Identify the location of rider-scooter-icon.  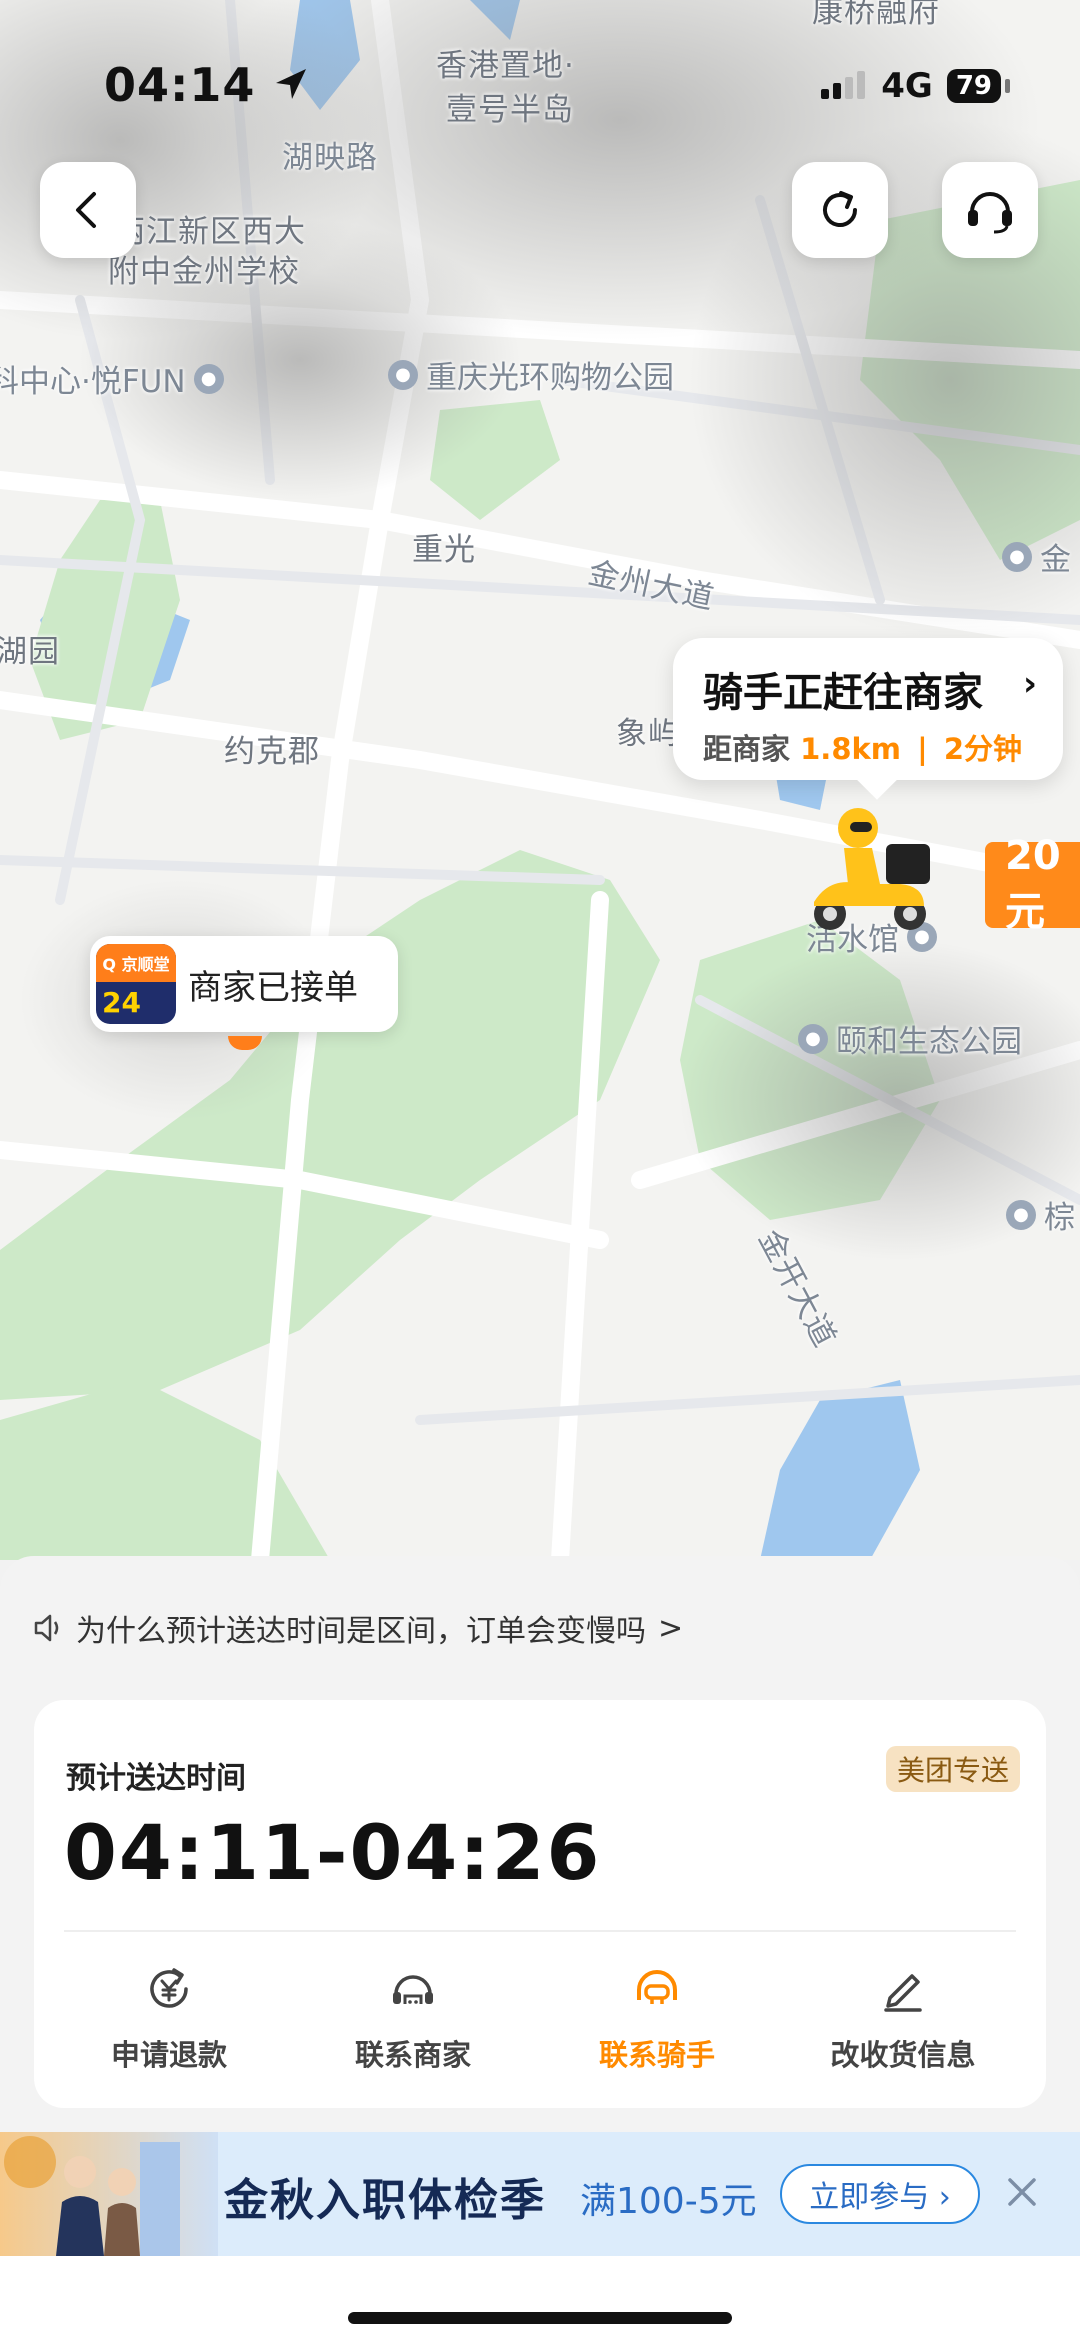
(870, 871).